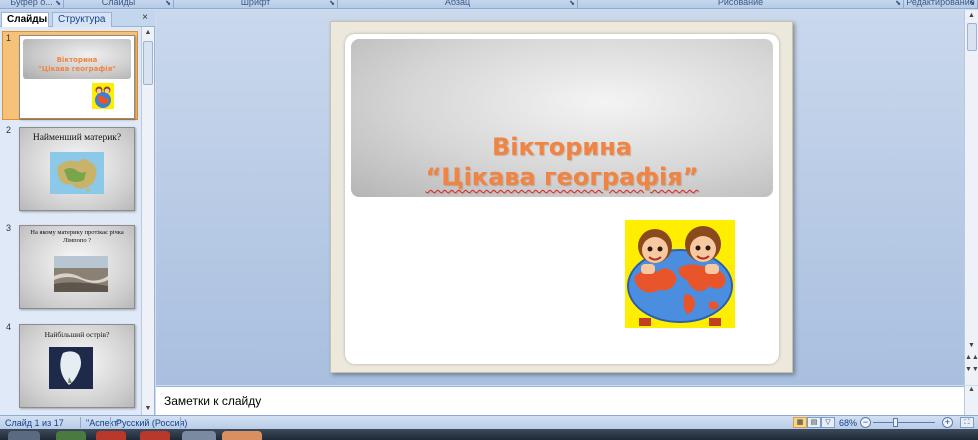 This screenshot has width=978, height=440. What do you see at coordinates (77, 334) in the screenshot?
I see `thumbnail-title: Найбільший острів?` at bounding box center [77, 334].